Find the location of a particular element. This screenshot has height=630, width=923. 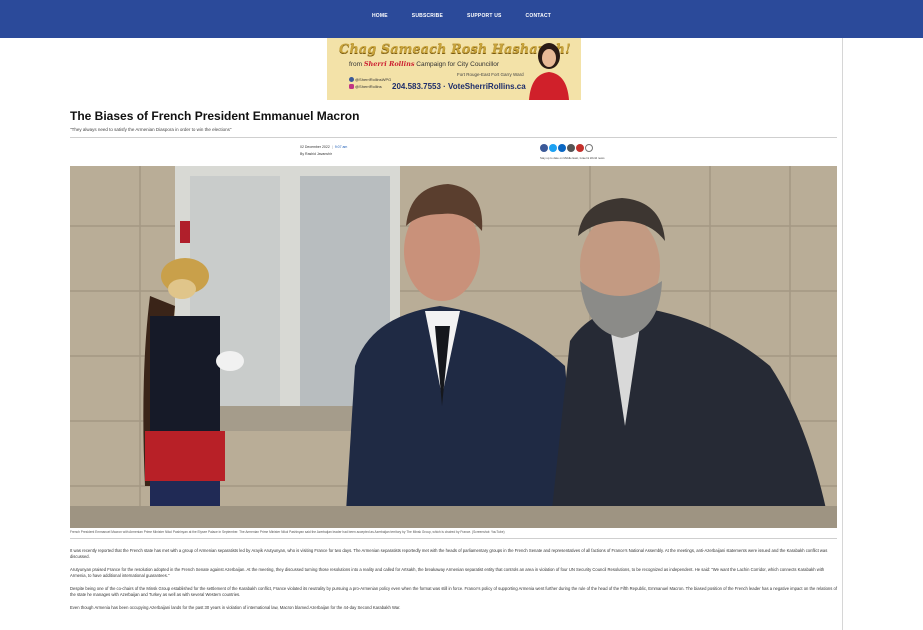

share-icon is located at coordinates (589, 148).